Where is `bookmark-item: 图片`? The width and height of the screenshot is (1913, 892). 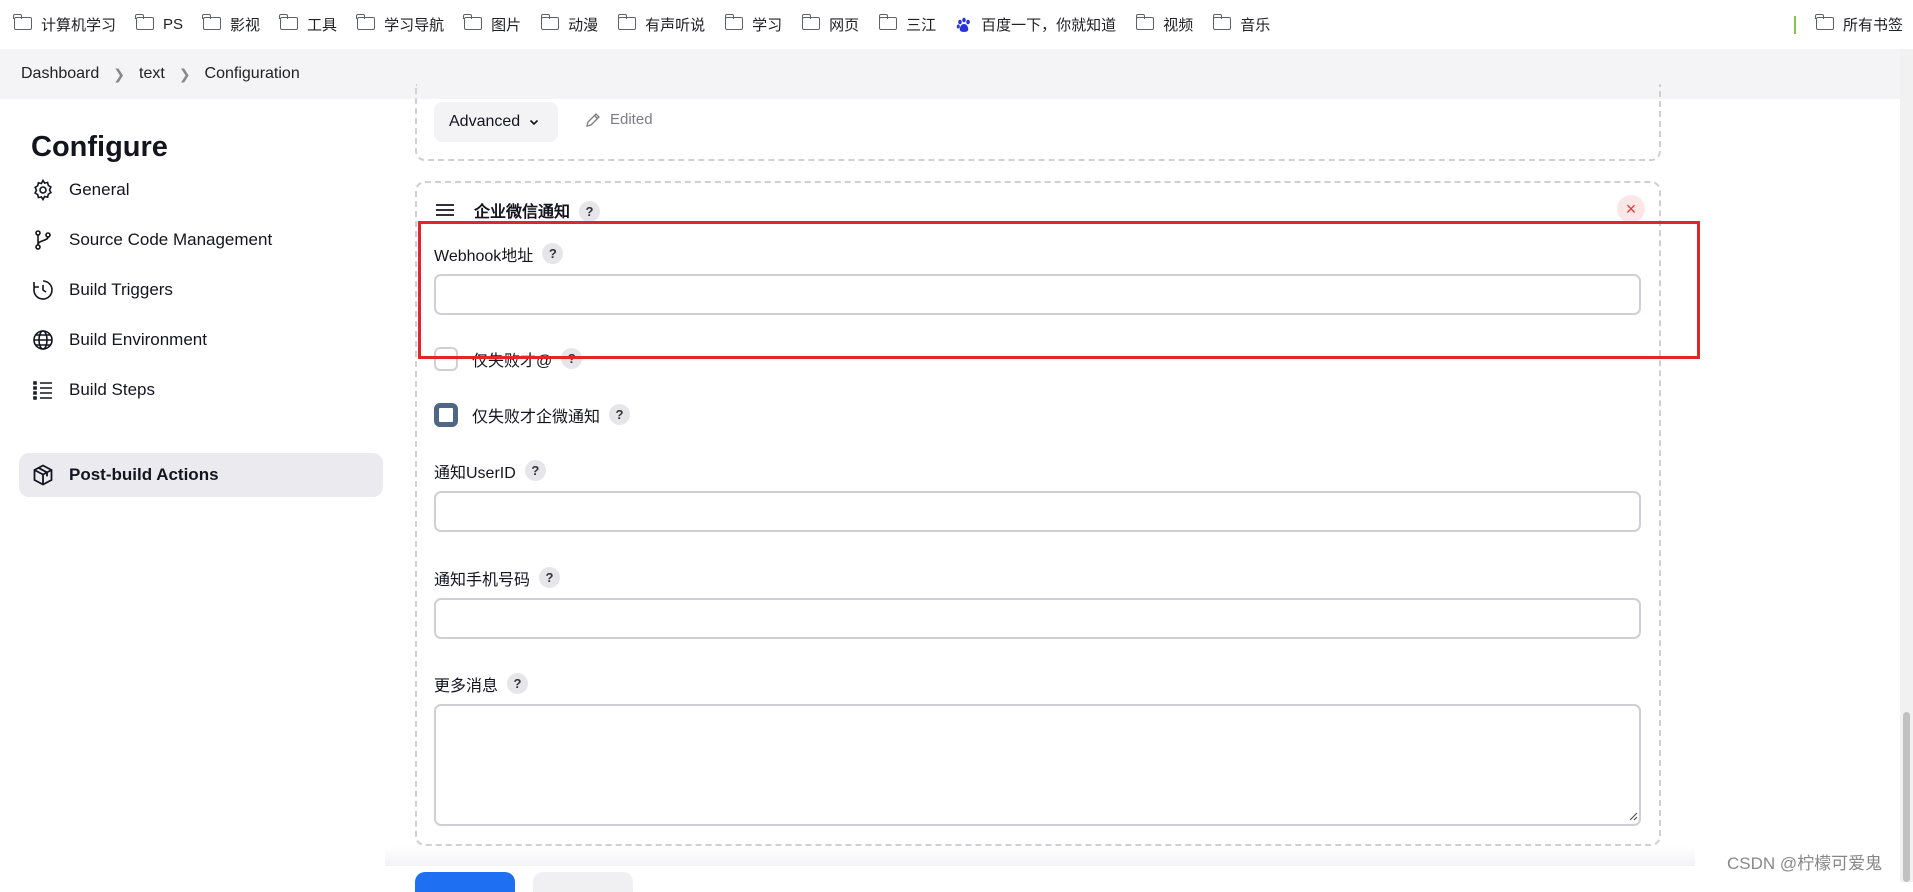 bookmark-item: 图片 is located at coordinates (492, 24).